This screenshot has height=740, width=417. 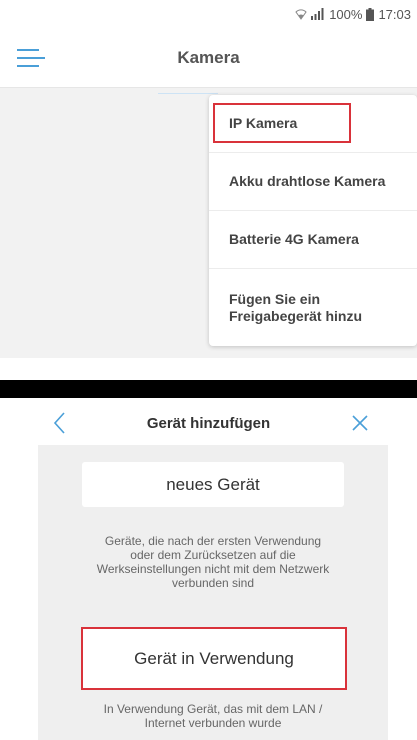 What do you see at coordinates (188, 93) in the screenshot?
I see `accent-line` at bounding box center [188, 93].